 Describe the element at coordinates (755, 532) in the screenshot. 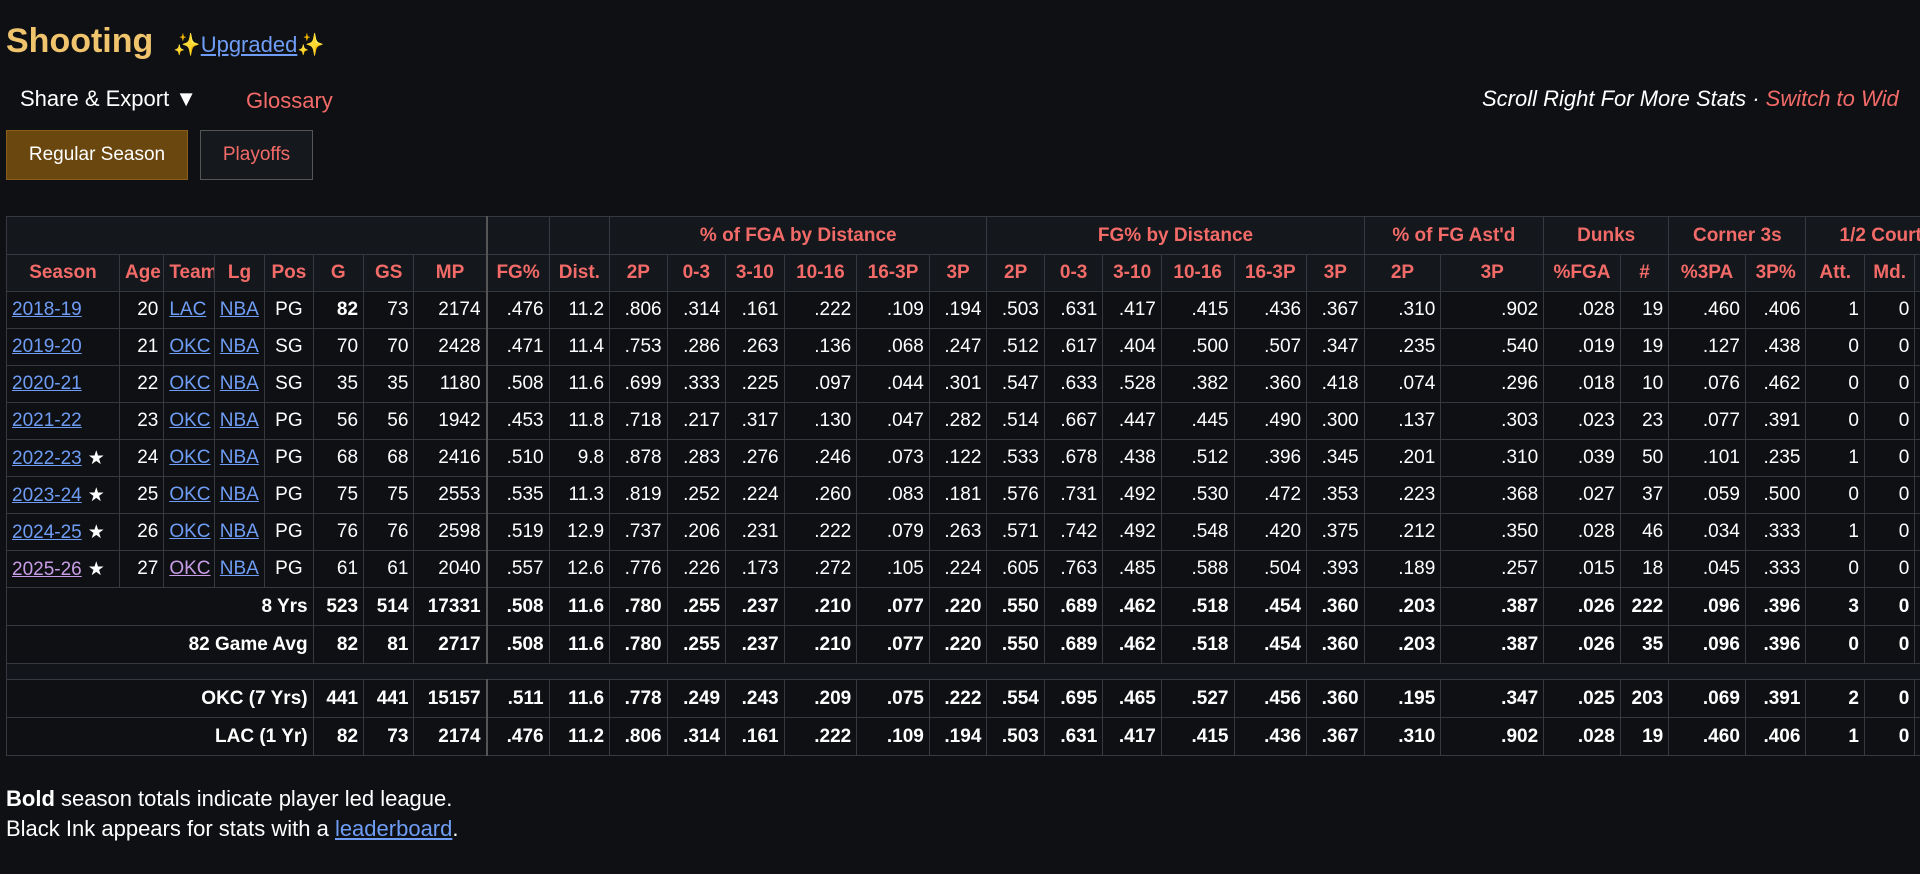

I see `stat-cell: .231` at that location.